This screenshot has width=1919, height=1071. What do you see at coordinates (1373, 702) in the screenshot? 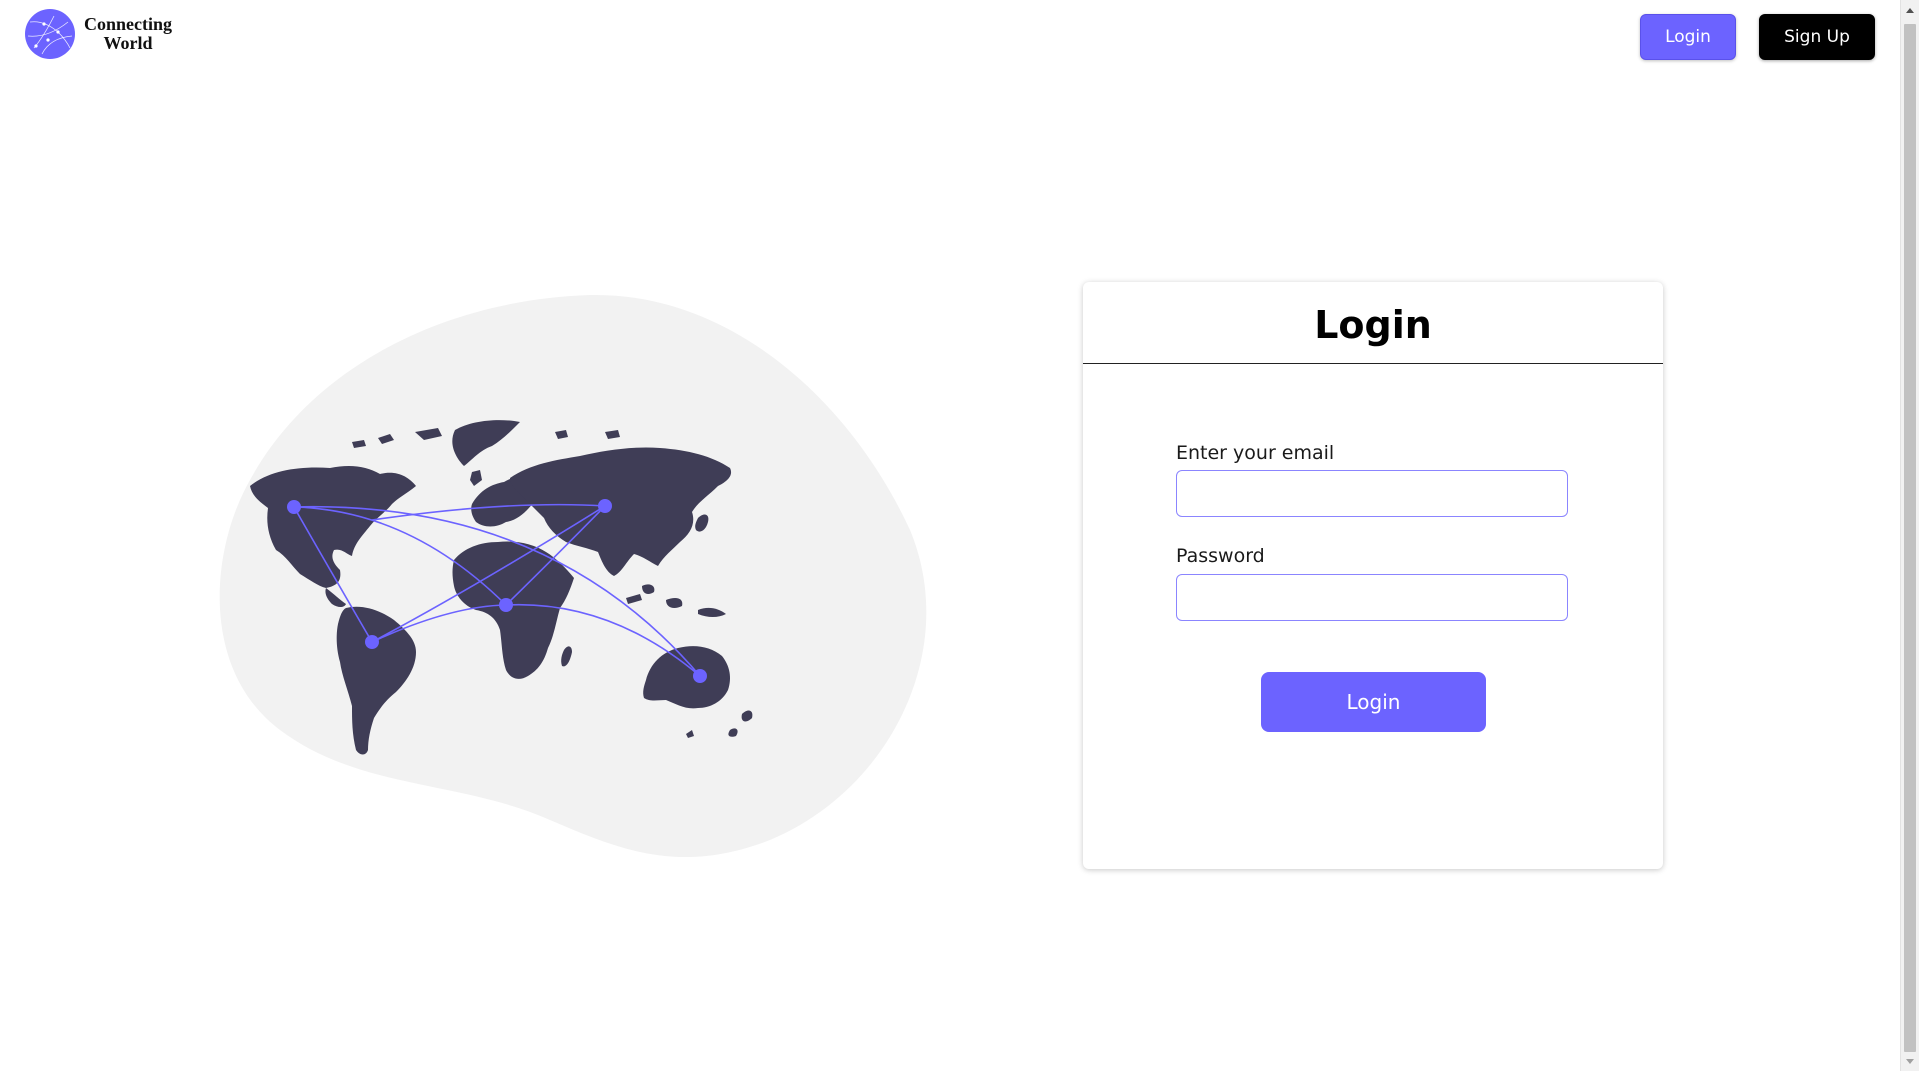
I see `login-submit-button: Login` at bounding box center [1373, 702].